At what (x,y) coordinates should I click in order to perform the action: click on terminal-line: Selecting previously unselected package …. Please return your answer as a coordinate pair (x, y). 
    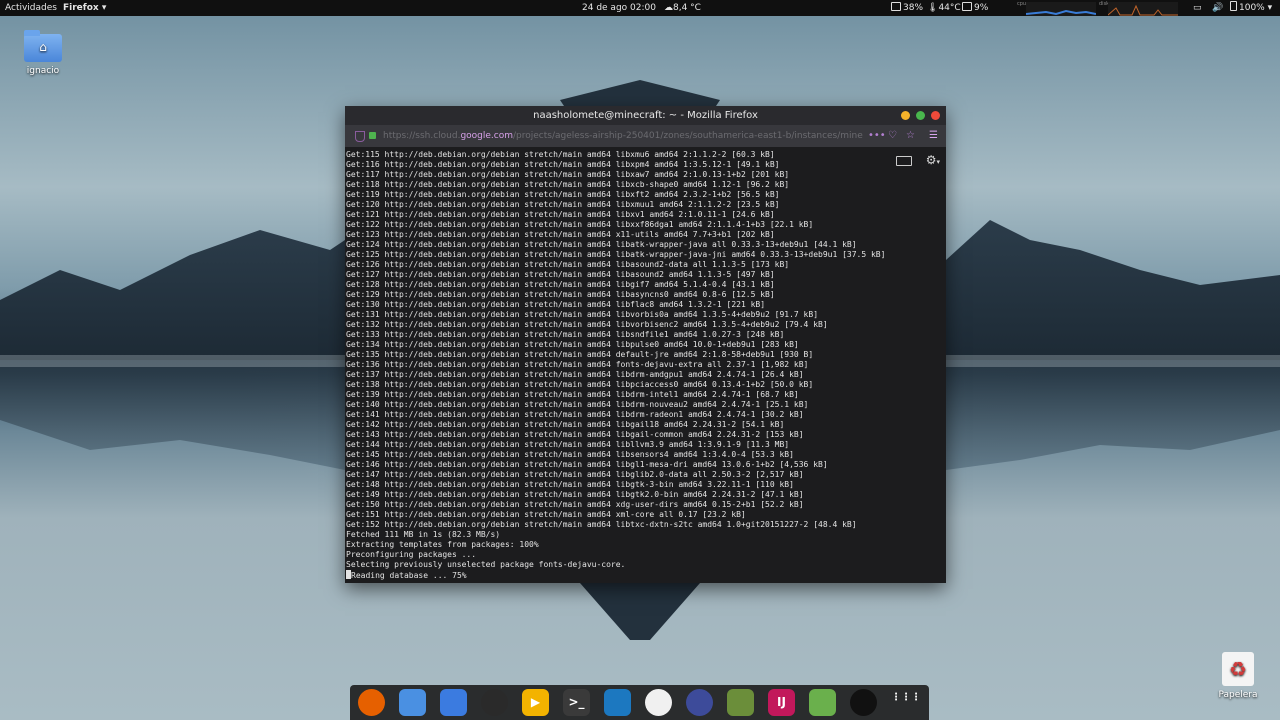
    Looking at the image, I should click on (486, 564).